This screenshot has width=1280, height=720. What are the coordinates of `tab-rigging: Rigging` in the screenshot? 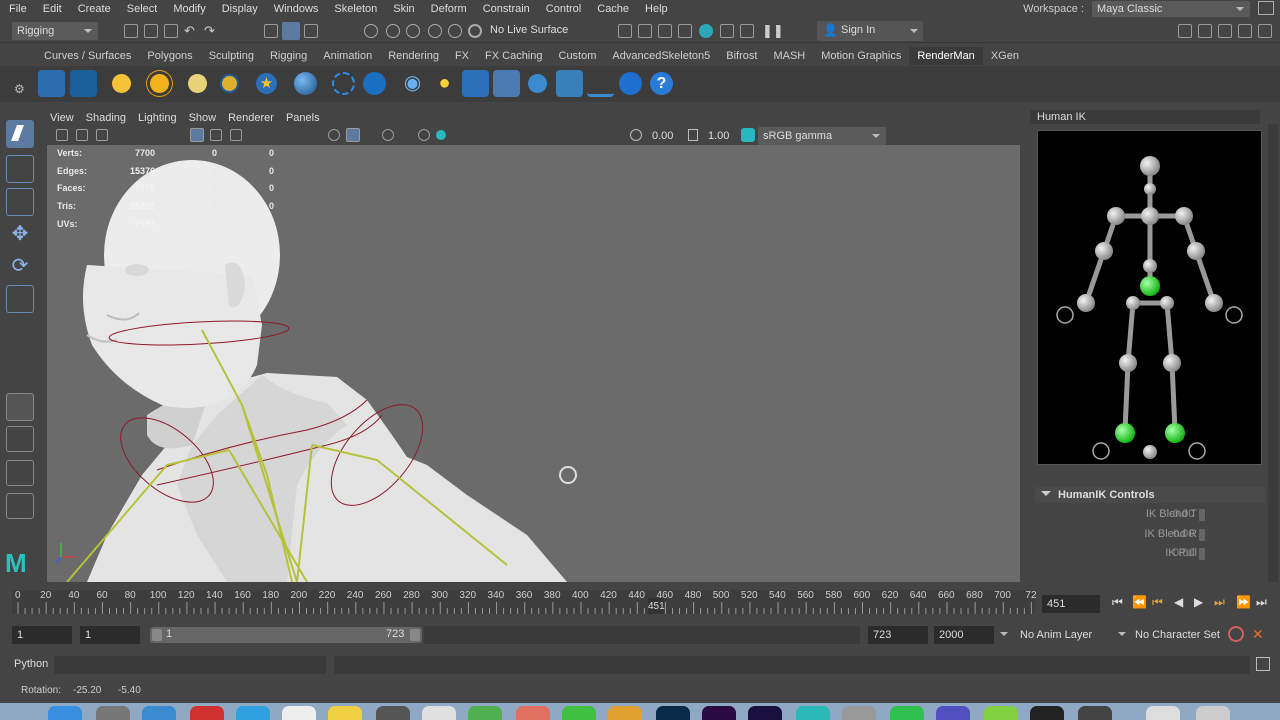 It's located at (288, 56).